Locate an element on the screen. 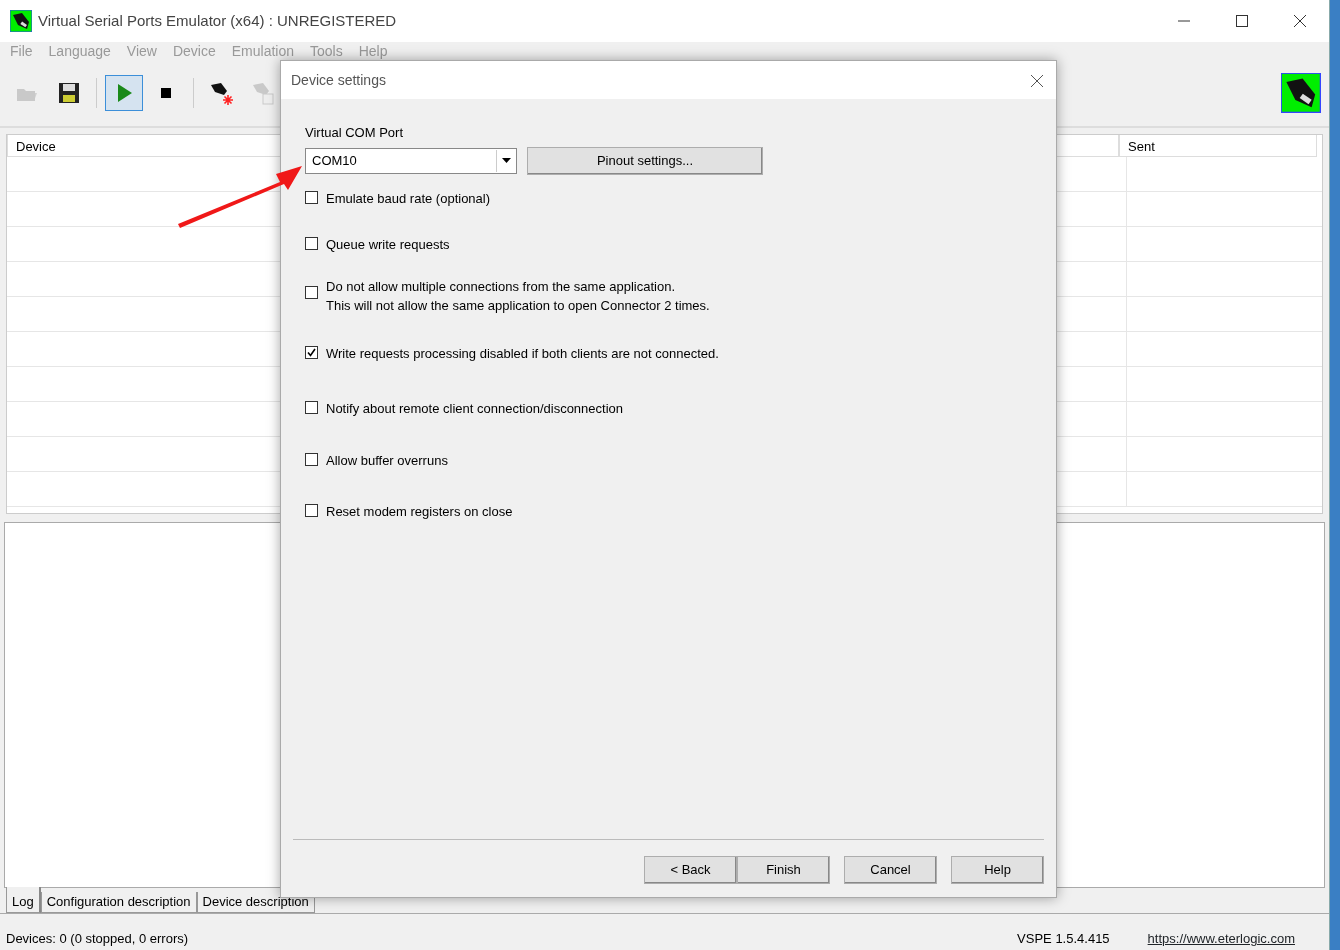  connector-icon is located at coordinates (1301, 93).